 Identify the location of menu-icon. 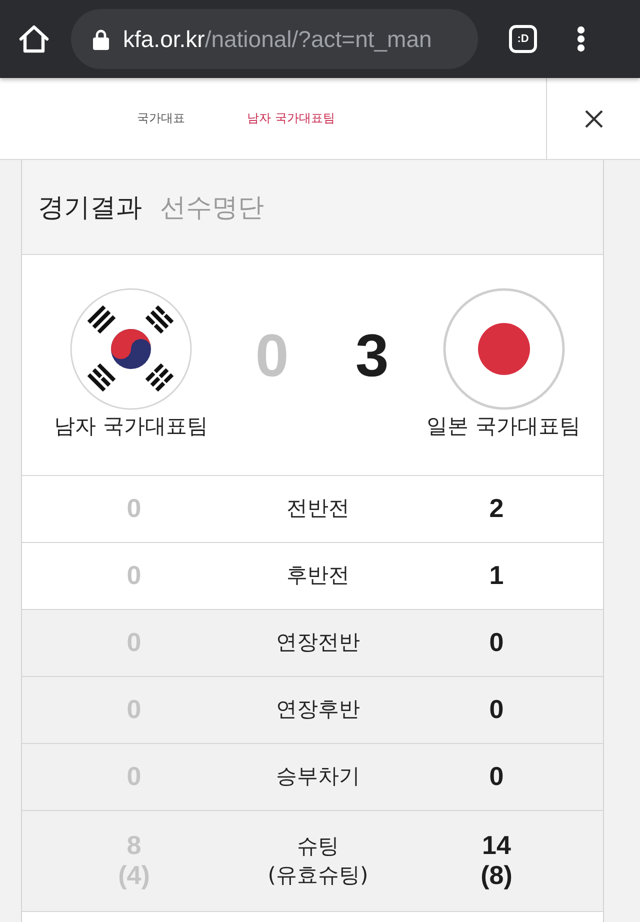
(581, 39).